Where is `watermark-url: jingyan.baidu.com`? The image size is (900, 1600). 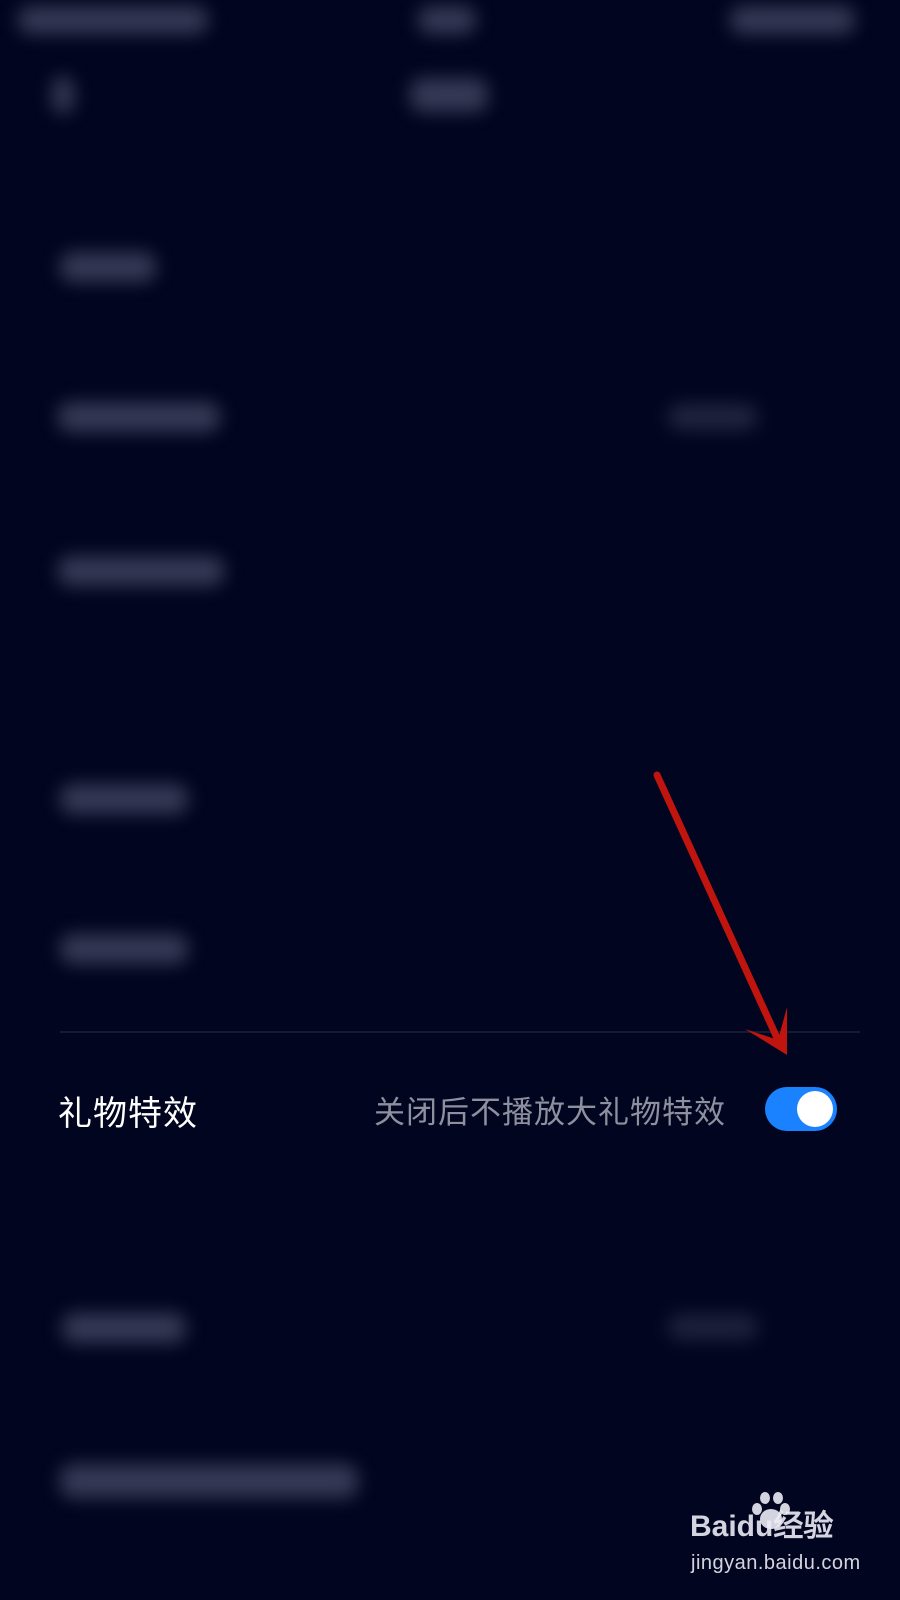 watermark-url: jingyan.baidu.com is located at coordinates (776, 1563).